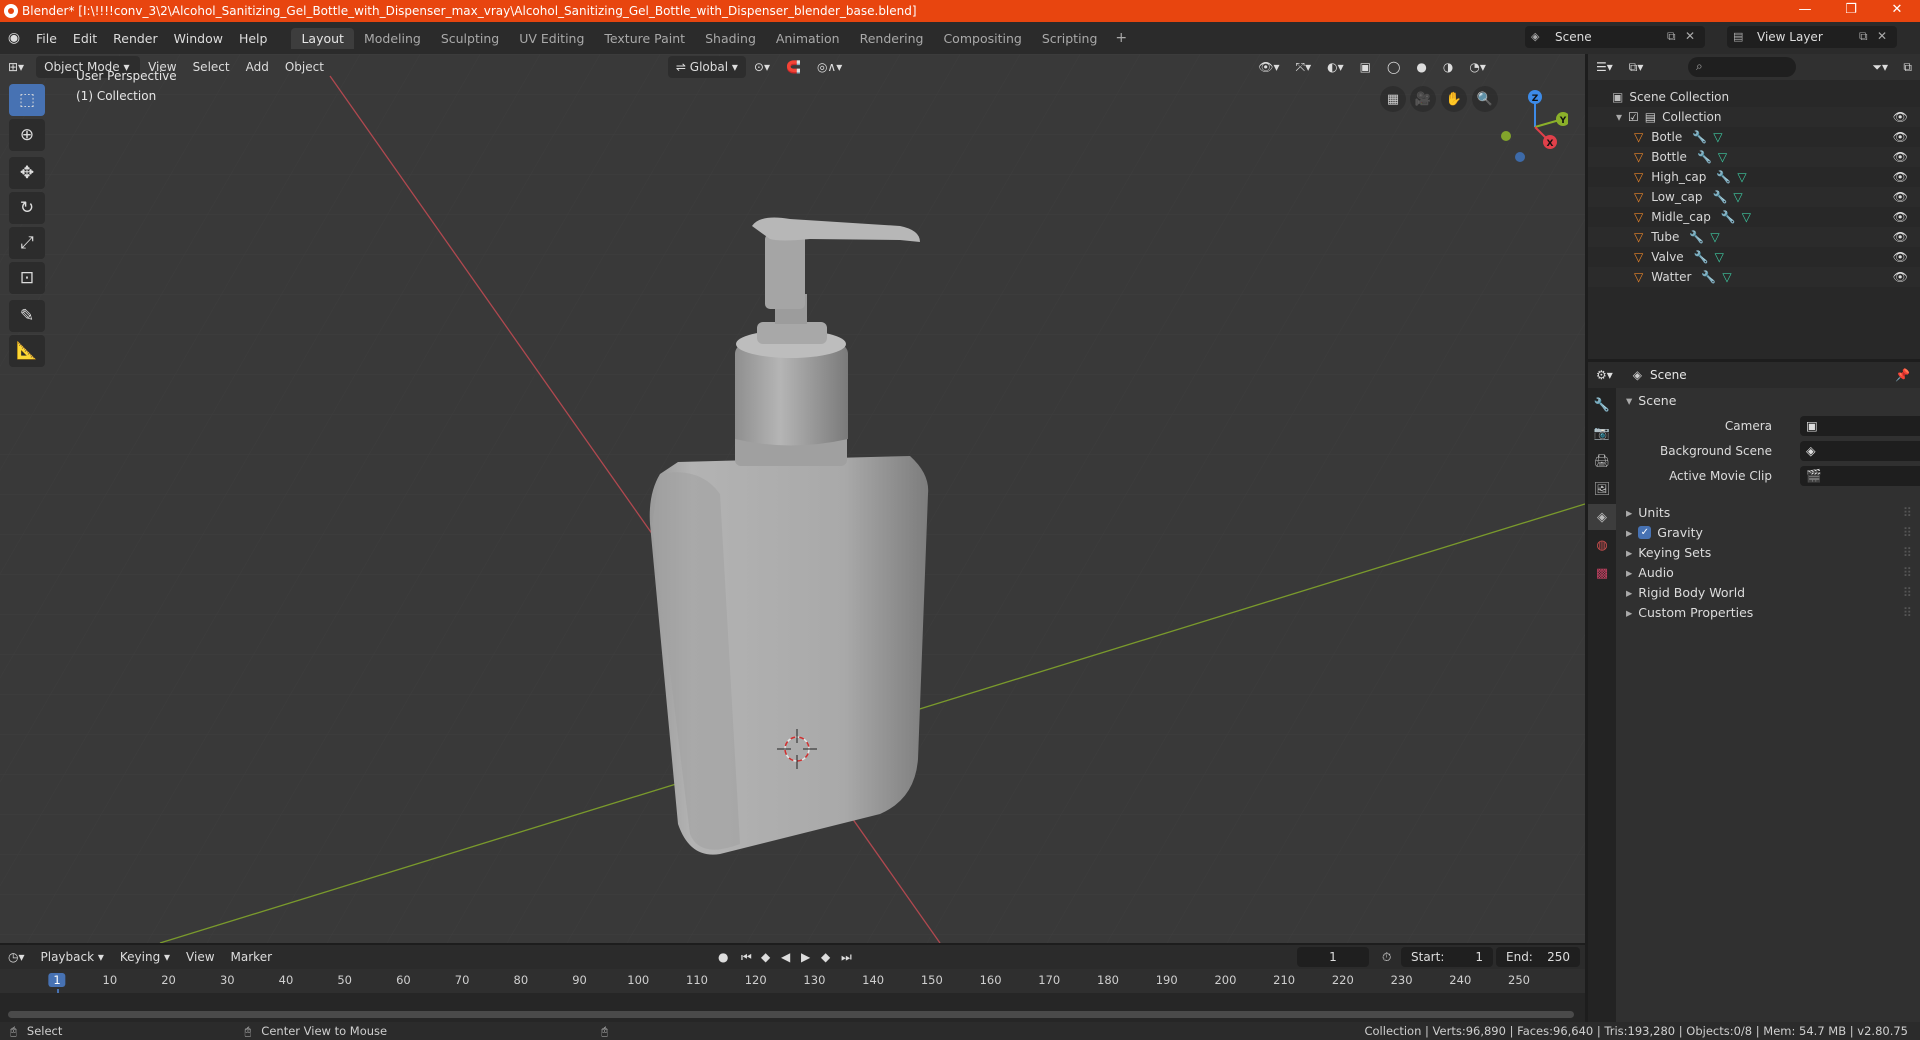 The image size is (1920, 1040). Describe the element at coordinates (1805, 11) in the screenshot. I see `minimize-button: —` at that location.